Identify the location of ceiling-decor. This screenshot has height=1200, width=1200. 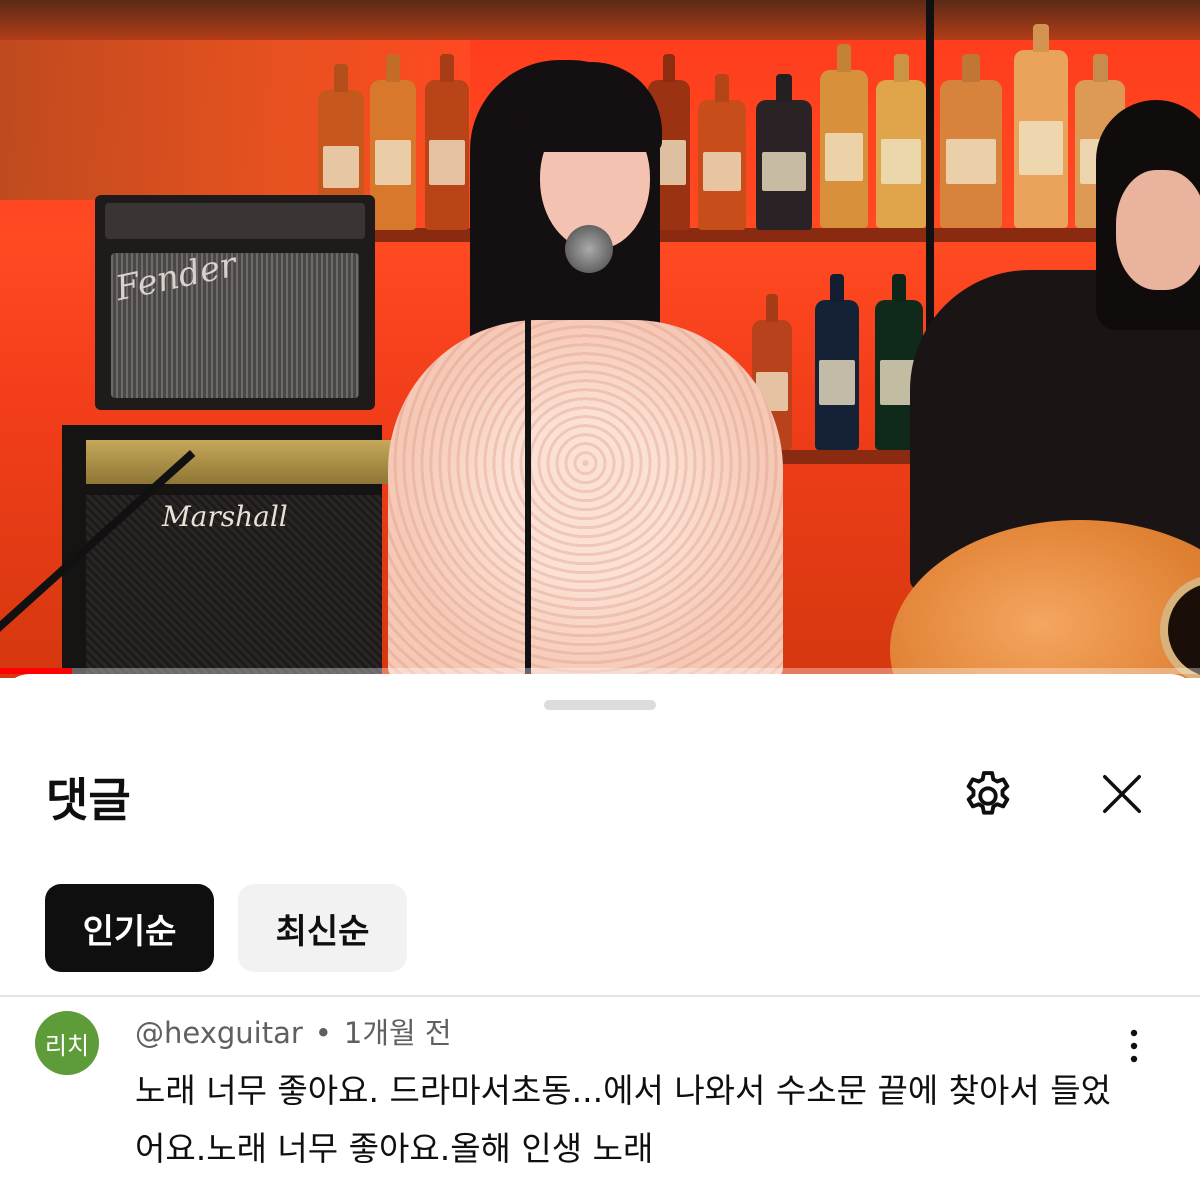
(600, 20).